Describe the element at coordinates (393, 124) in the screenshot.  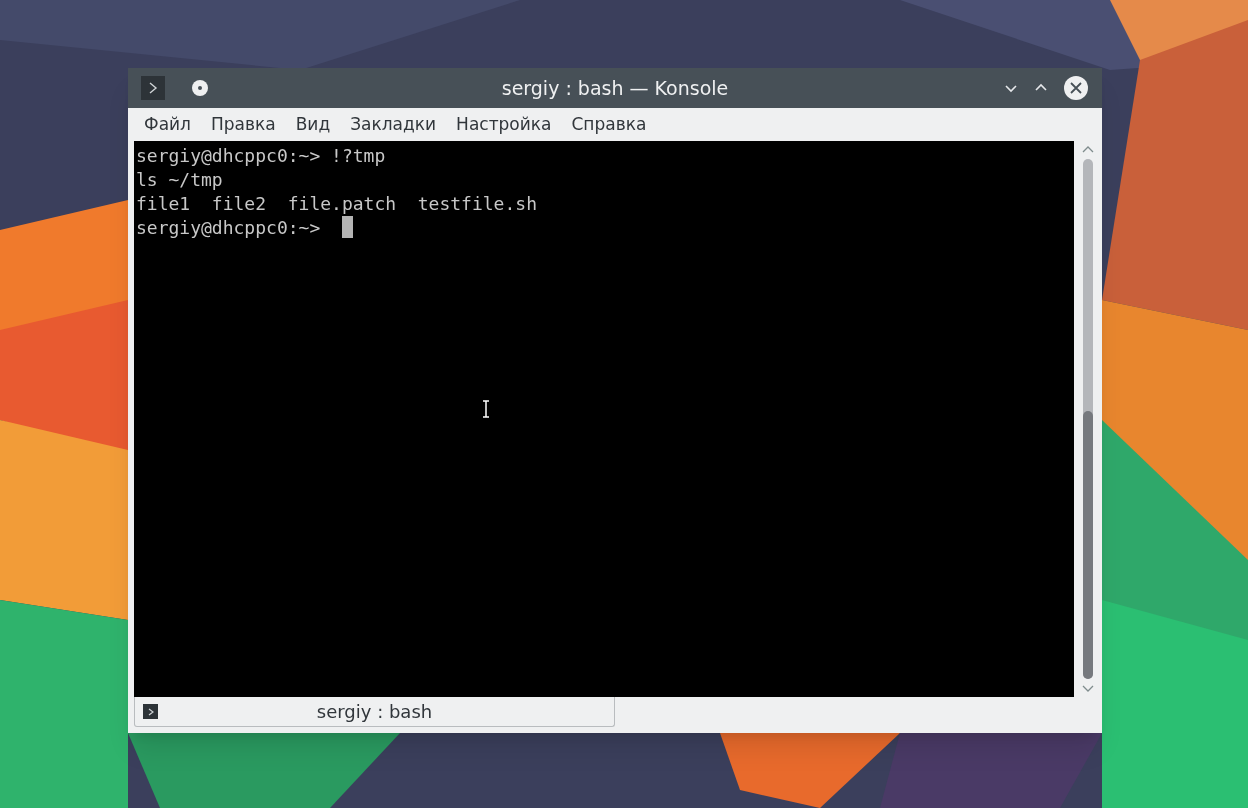
I see `menu-item: Закладки` at that location.